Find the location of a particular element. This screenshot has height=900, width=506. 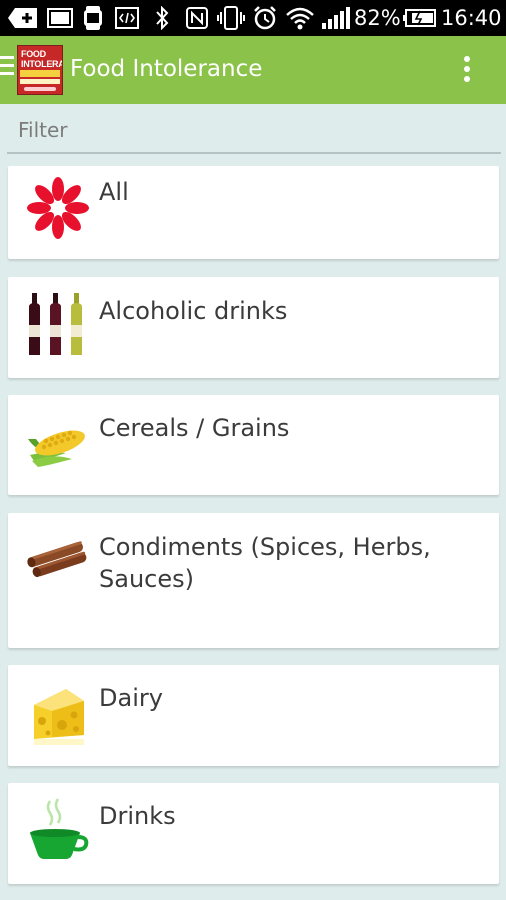

watch-icon is located at coordinates (93, 18).